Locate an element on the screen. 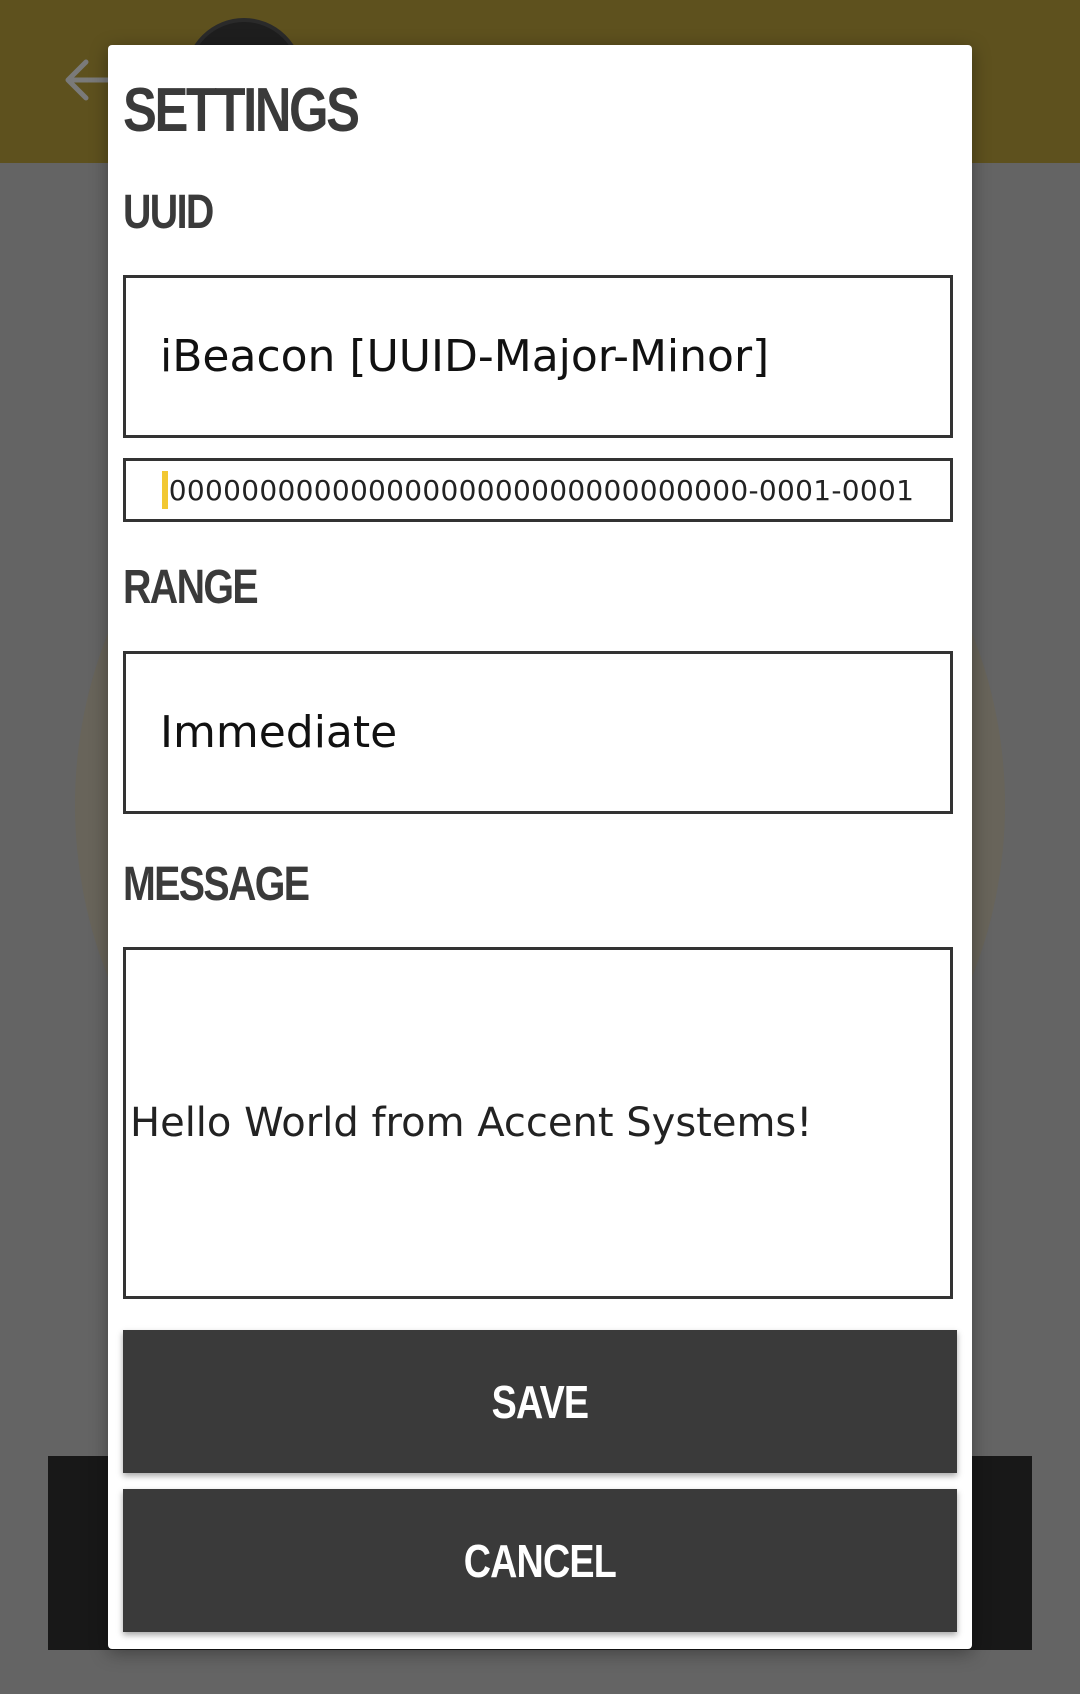 This screenshot has width=1080, height=1694. cancel-button: CANCEL is located at coordinates (540, 1560).